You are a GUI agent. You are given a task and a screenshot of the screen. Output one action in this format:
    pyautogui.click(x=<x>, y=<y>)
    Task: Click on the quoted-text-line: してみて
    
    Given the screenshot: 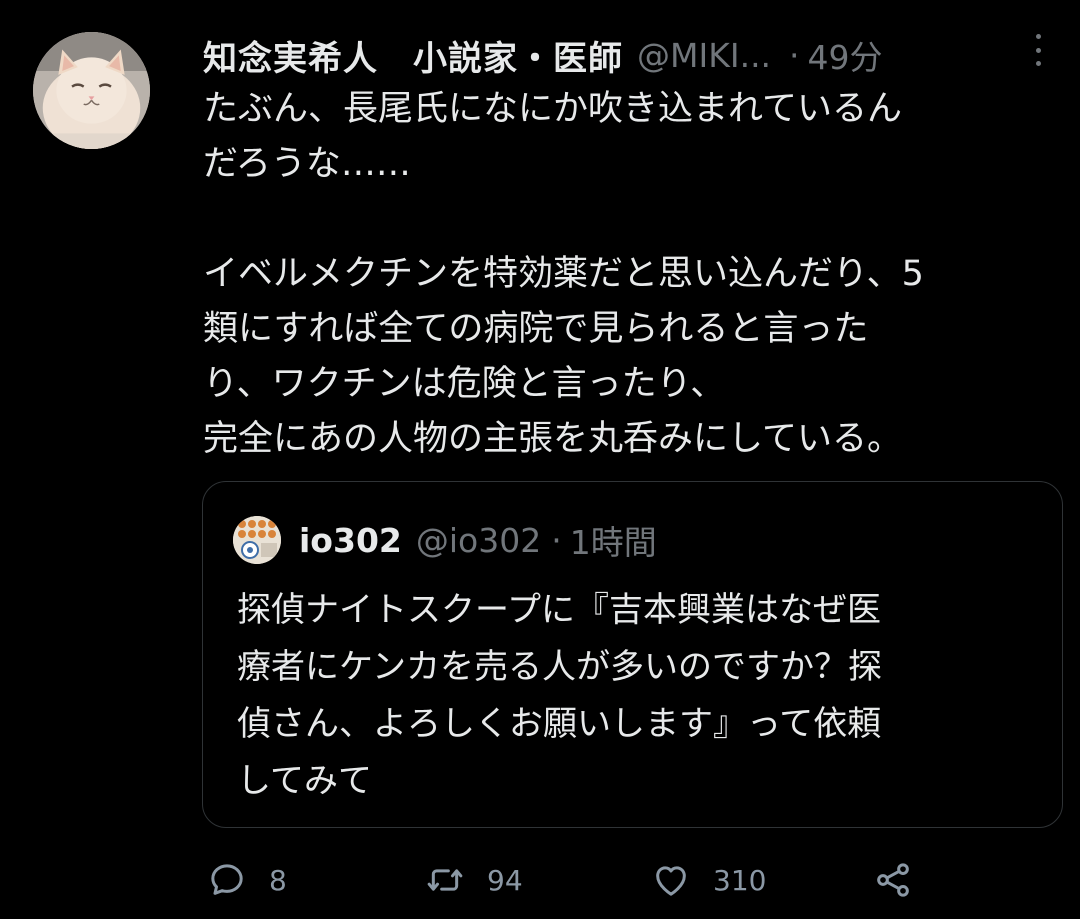 What is the action you would take?
    pyautogui.click(x=304, y=781)
    